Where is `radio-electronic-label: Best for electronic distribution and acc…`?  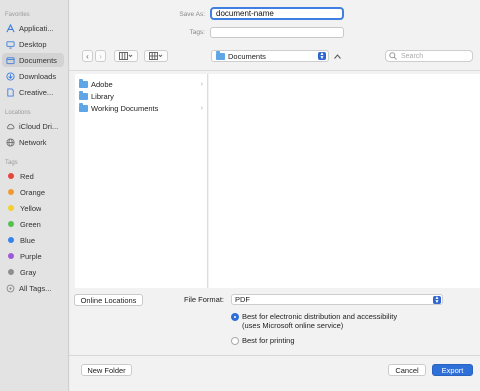
radio-electronic-label: Best for electronic distribution and acc… is located at coordinates (319, 321).